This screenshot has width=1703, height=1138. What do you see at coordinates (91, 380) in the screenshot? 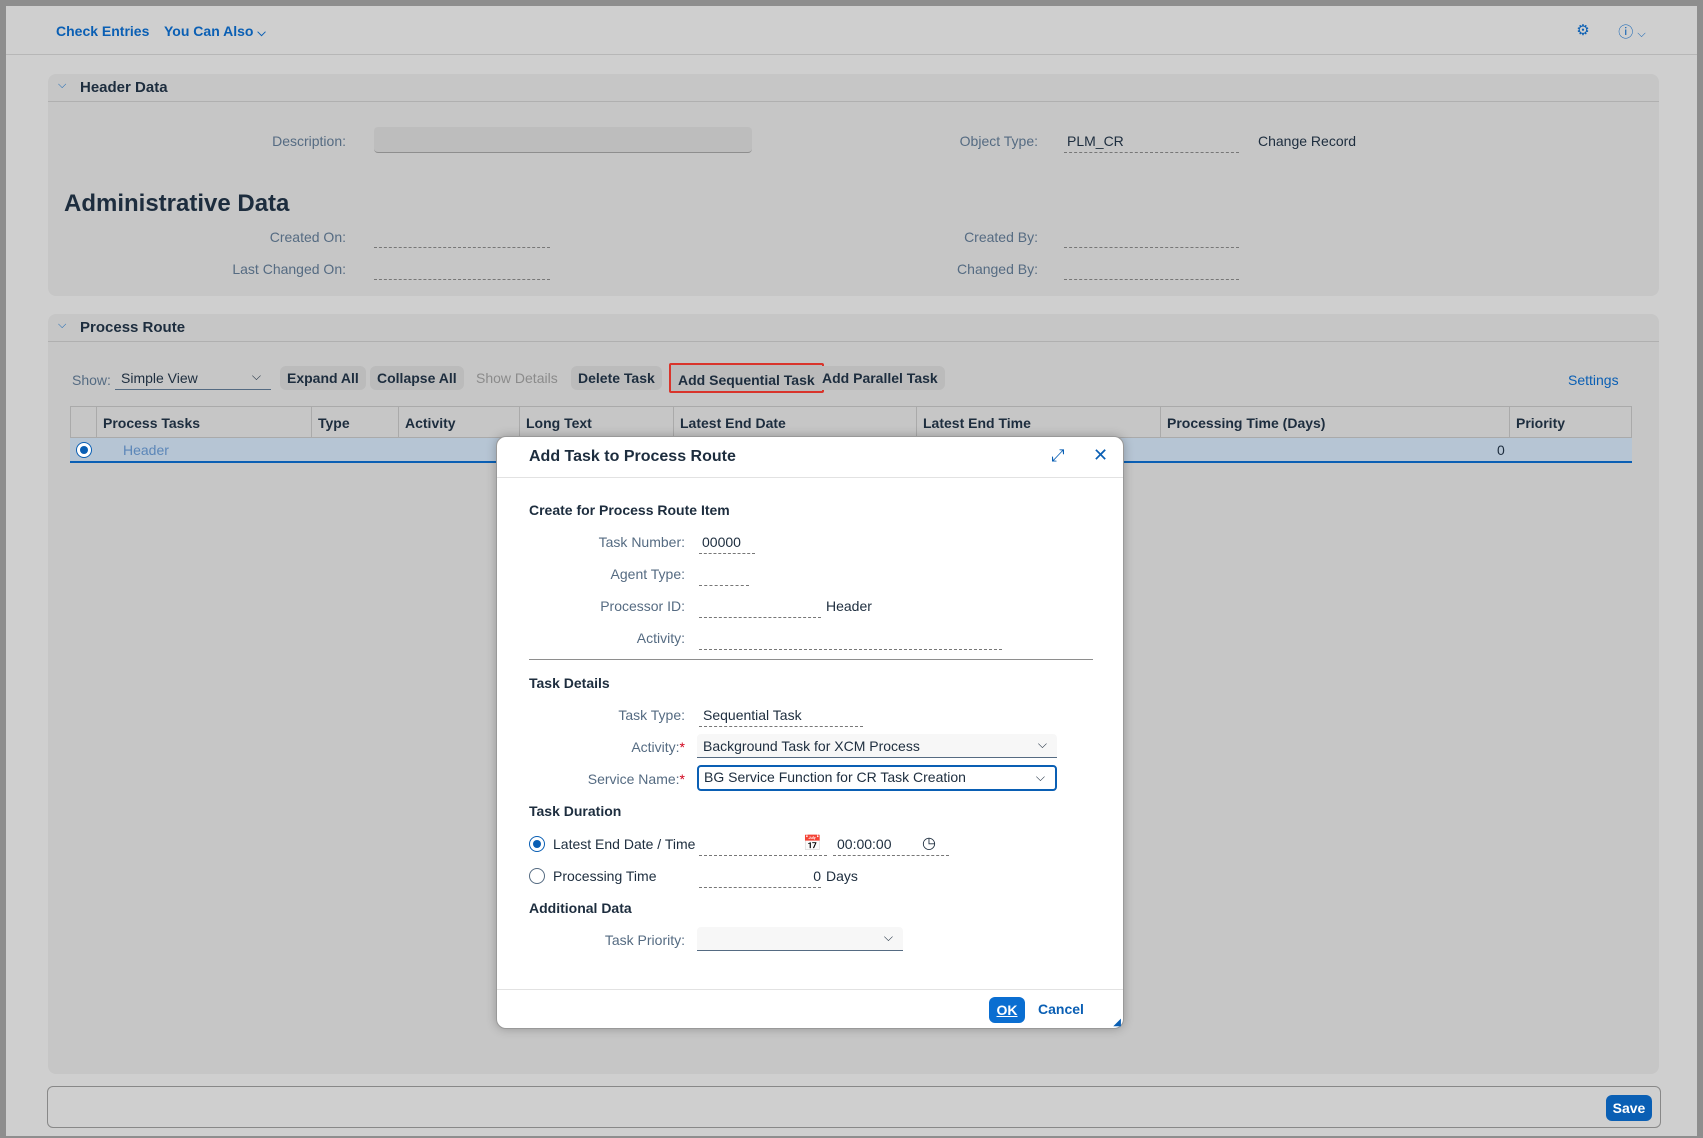
I see `show-label: Show:` at bounding box center [91, 380].